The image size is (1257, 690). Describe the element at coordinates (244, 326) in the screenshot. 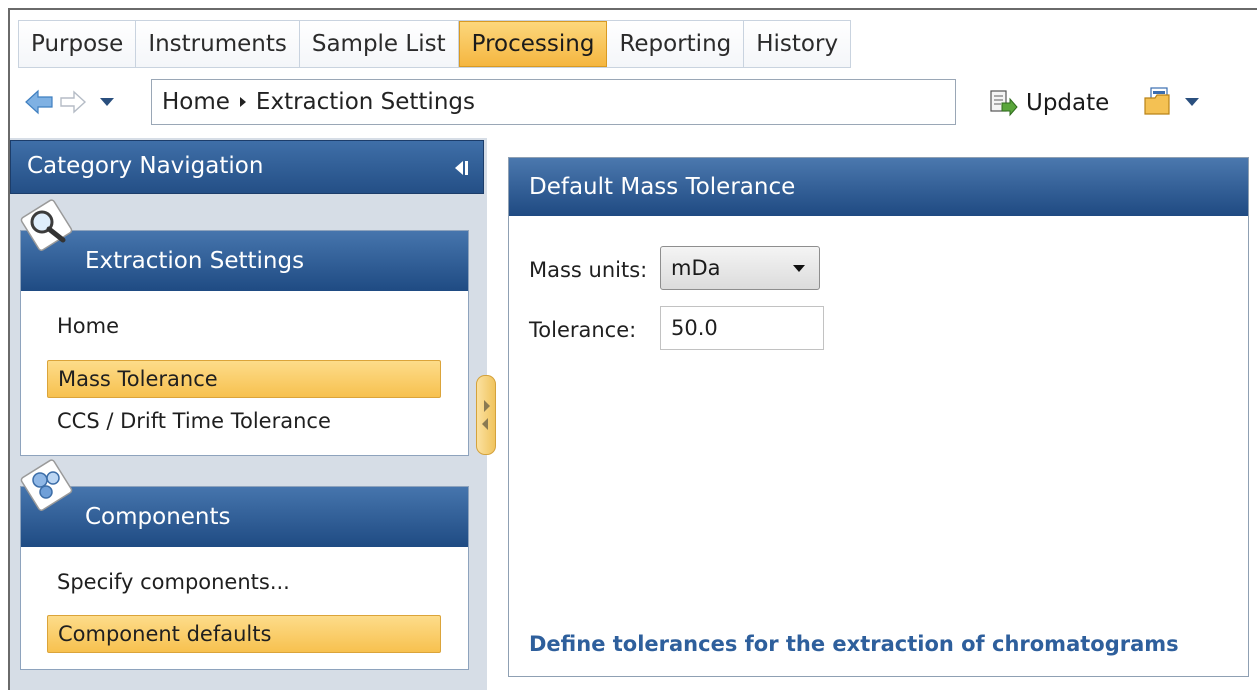

I see `nav-item-home: Home` at that location.